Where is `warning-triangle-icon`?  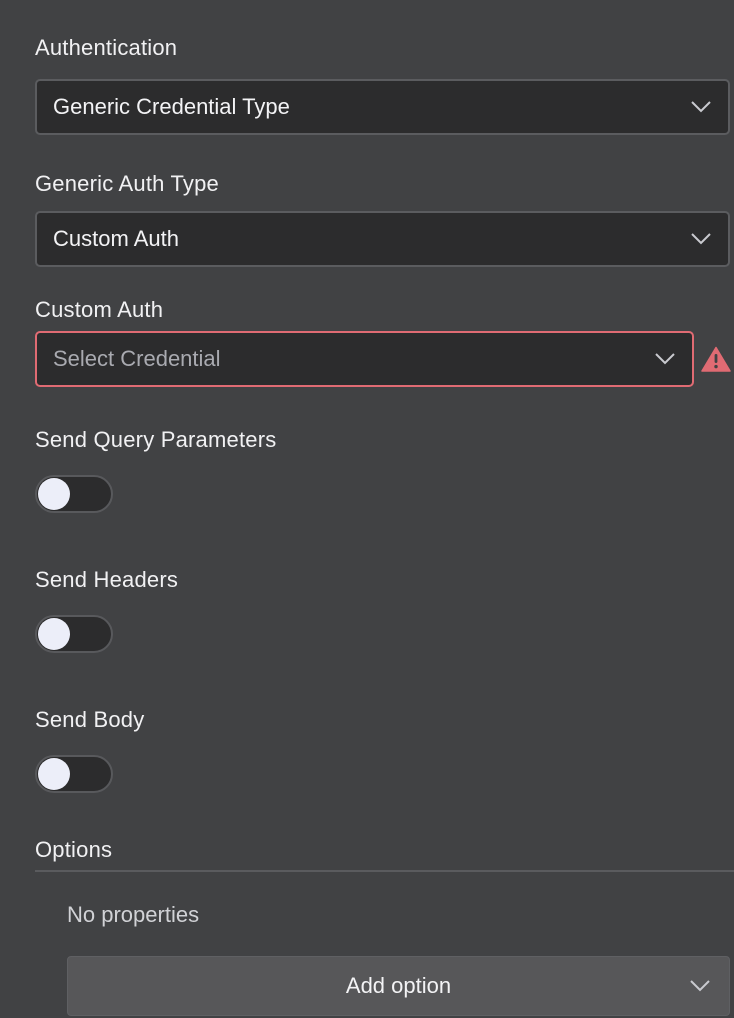
warning-triangle-icon is located at coordinates (716, 359).